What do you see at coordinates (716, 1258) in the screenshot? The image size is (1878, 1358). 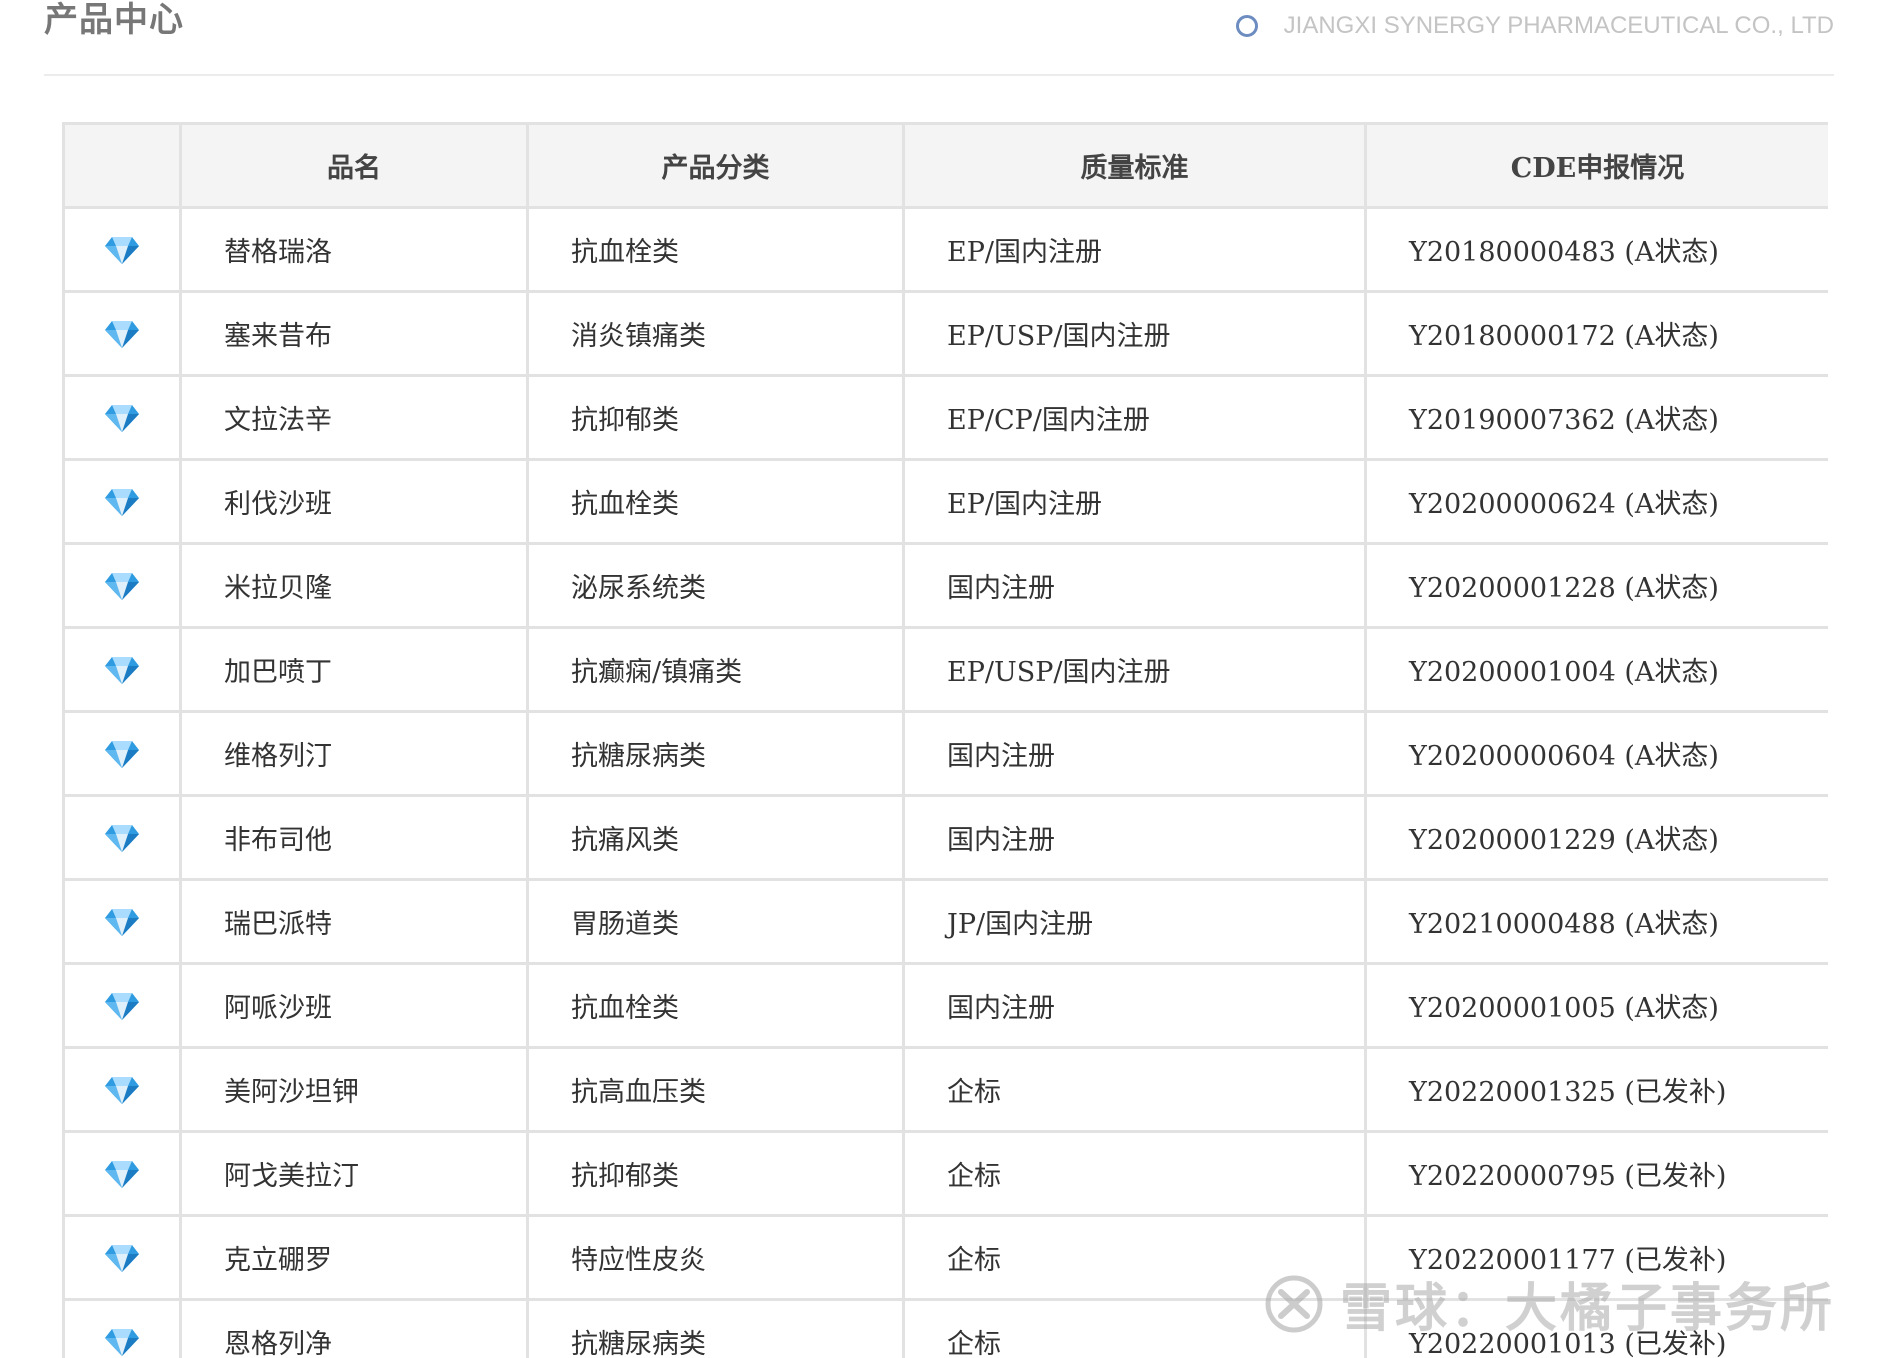 I see `category-cell: 特应性皮炎` at bounding box center [716, 1258].